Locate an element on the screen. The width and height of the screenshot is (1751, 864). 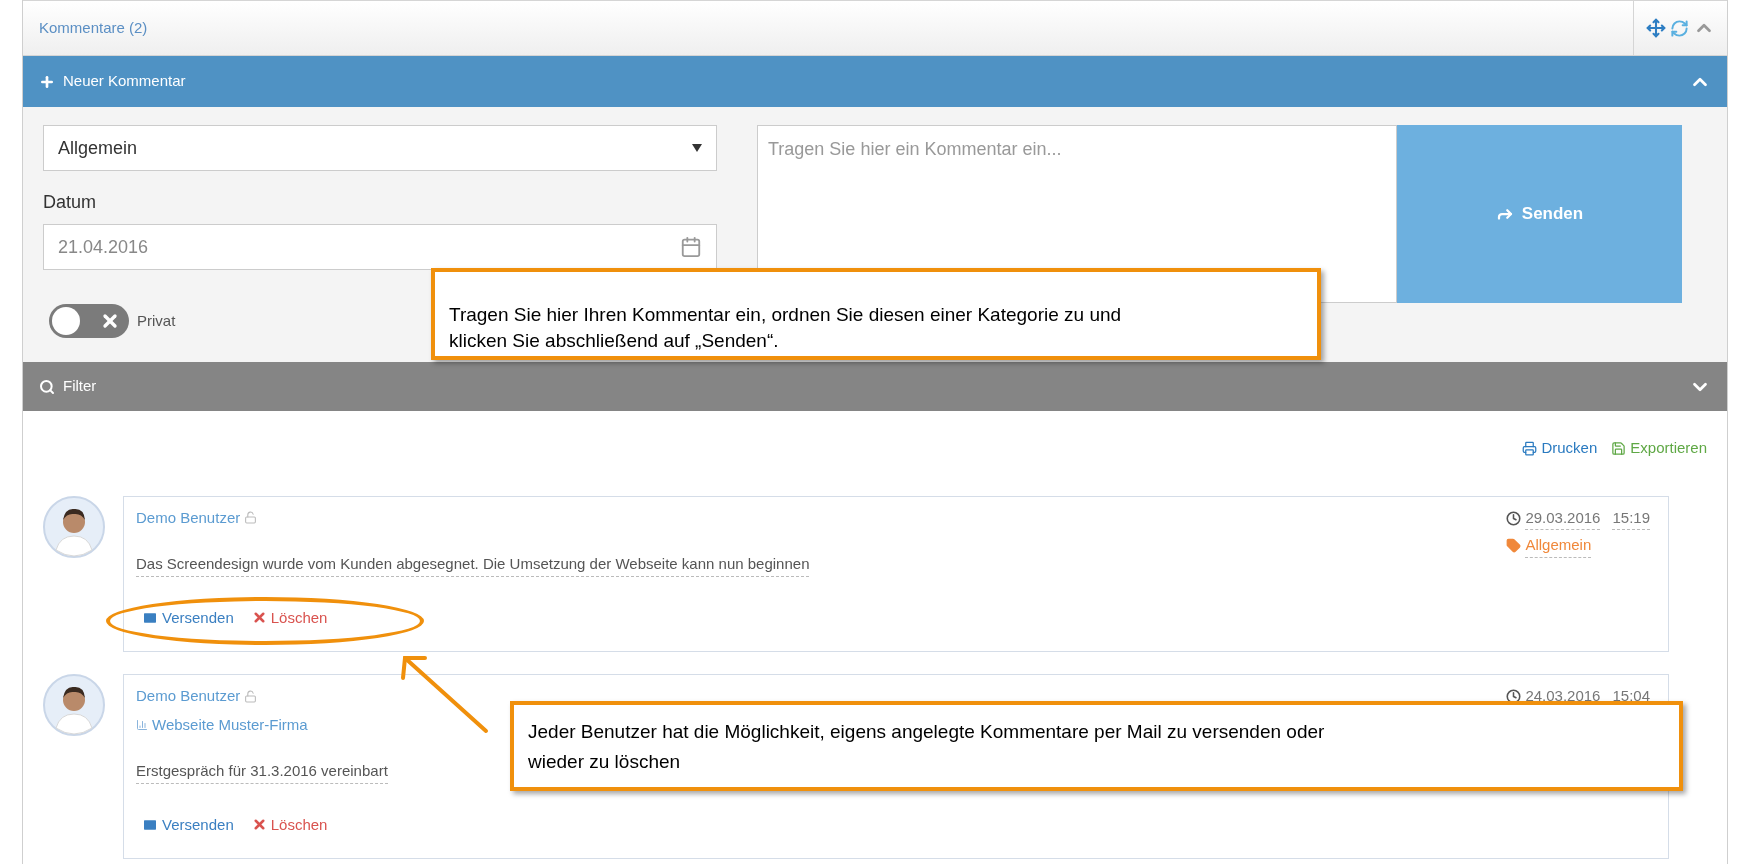
print-link: Drucken is located at coordinates (1560, 448).